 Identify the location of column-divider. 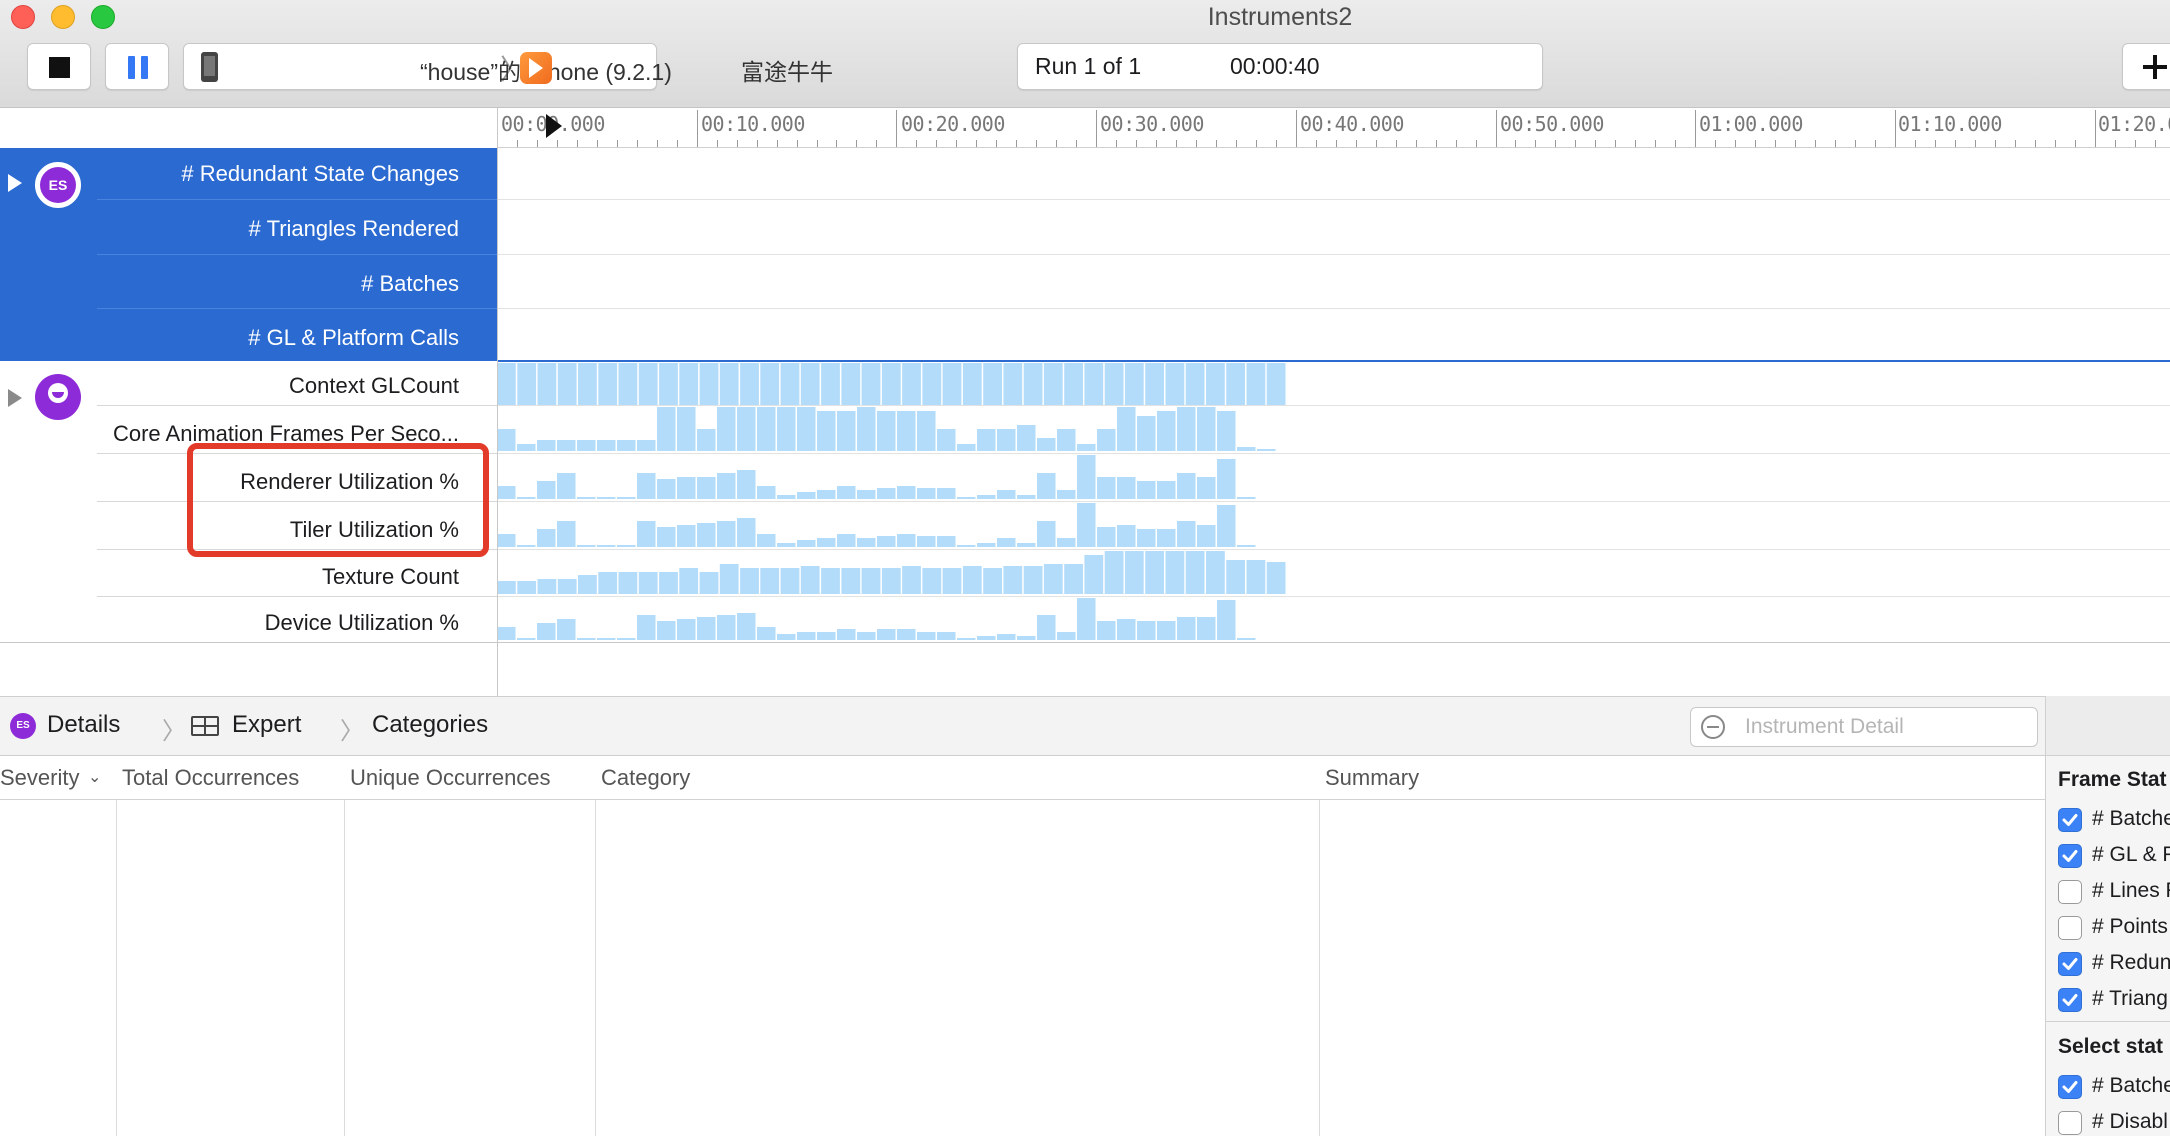
(497, 402).